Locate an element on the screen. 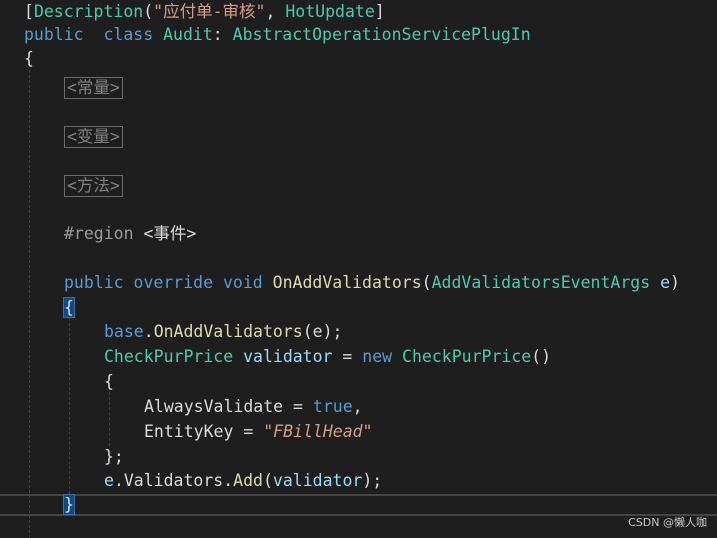 The width and height of the screenshot is (717, 538). decl-eq: = is located at coordinates (347, 356).